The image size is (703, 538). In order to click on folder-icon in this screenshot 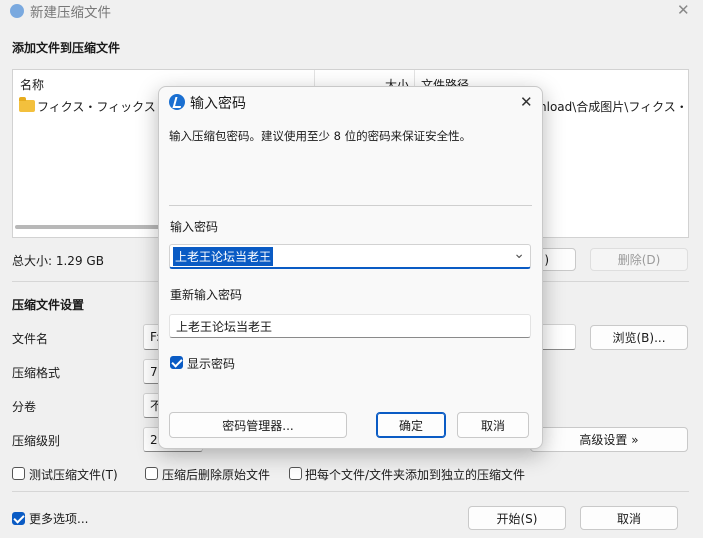, I will do `click(27, 104)`.